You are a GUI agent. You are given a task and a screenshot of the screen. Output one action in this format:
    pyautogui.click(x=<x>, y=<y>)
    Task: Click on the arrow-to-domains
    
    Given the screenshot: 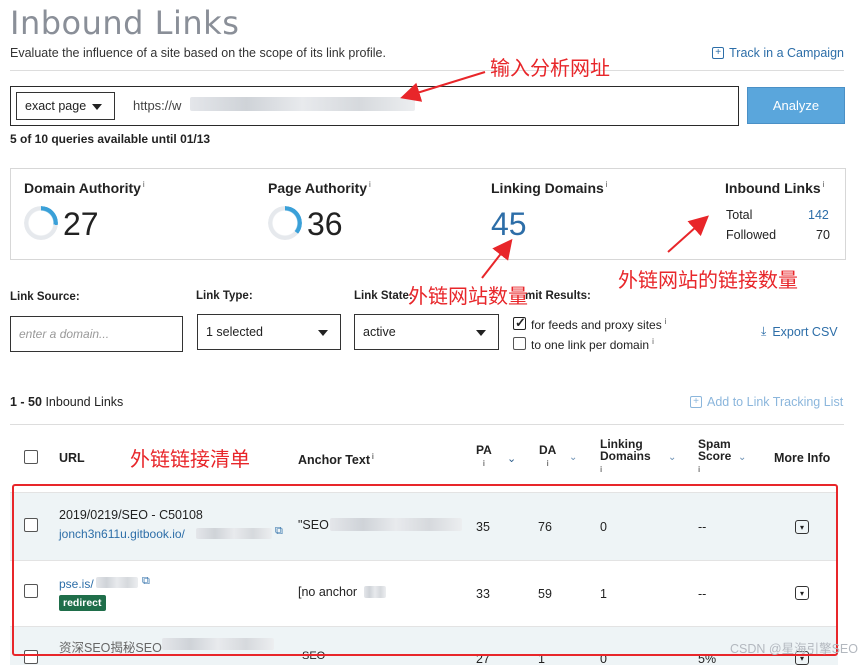 What is the action you would take?
    pyautogui.click(x=497, y=258)
    